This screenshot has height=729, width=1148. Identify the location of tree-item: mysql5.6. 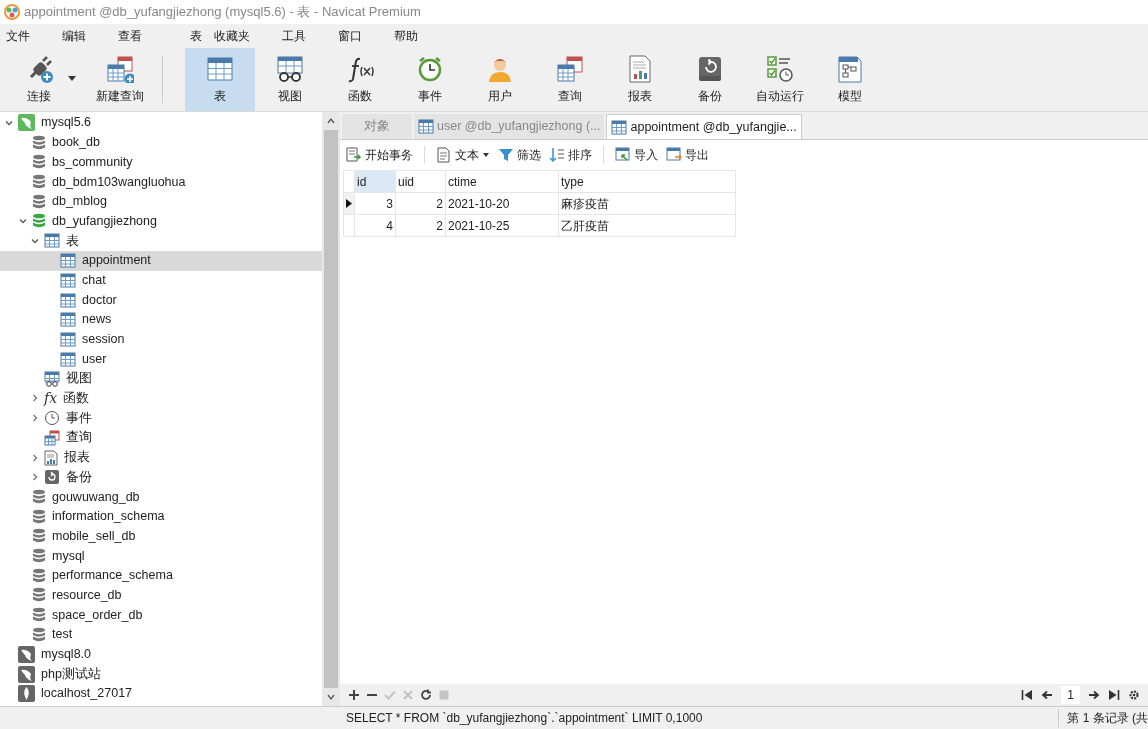
(161, 123).